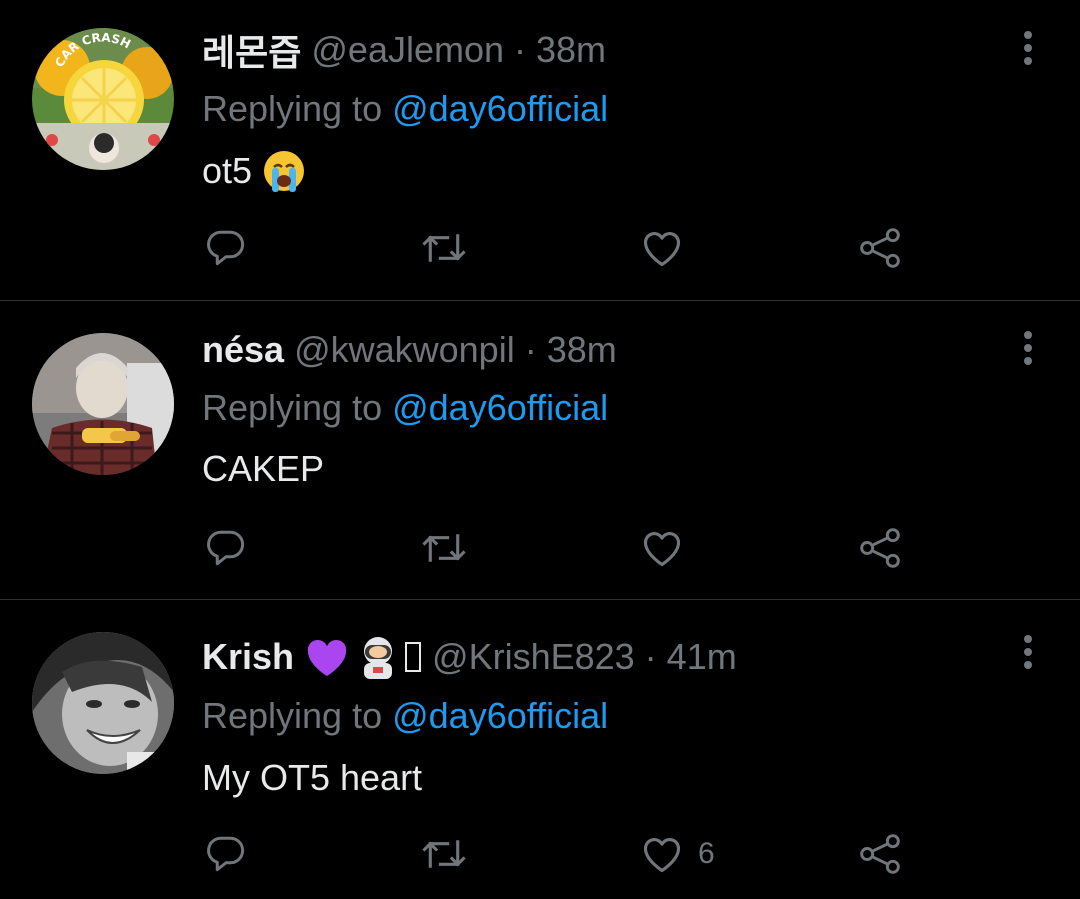  Describe the element at coordinates (254, 171) in the screenshot. I see `tweet-text: ot5` at that location.